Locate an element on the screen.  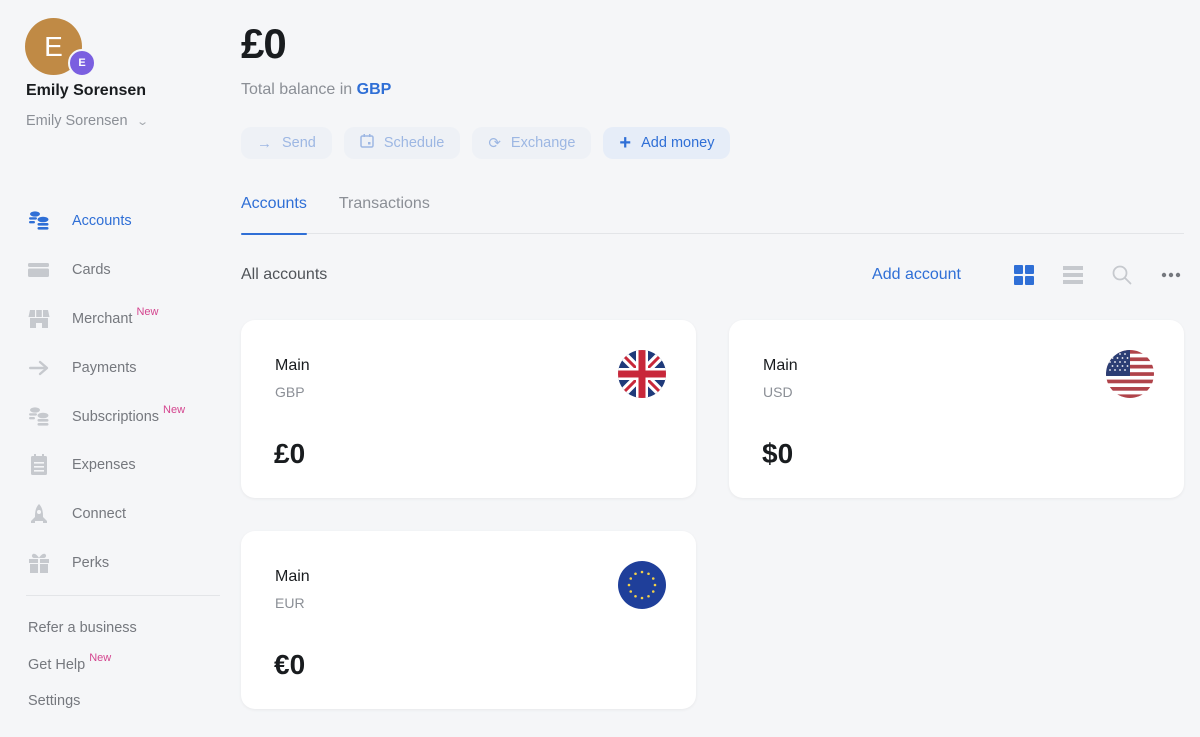
search-icon is located at coordinates (1122, 275).